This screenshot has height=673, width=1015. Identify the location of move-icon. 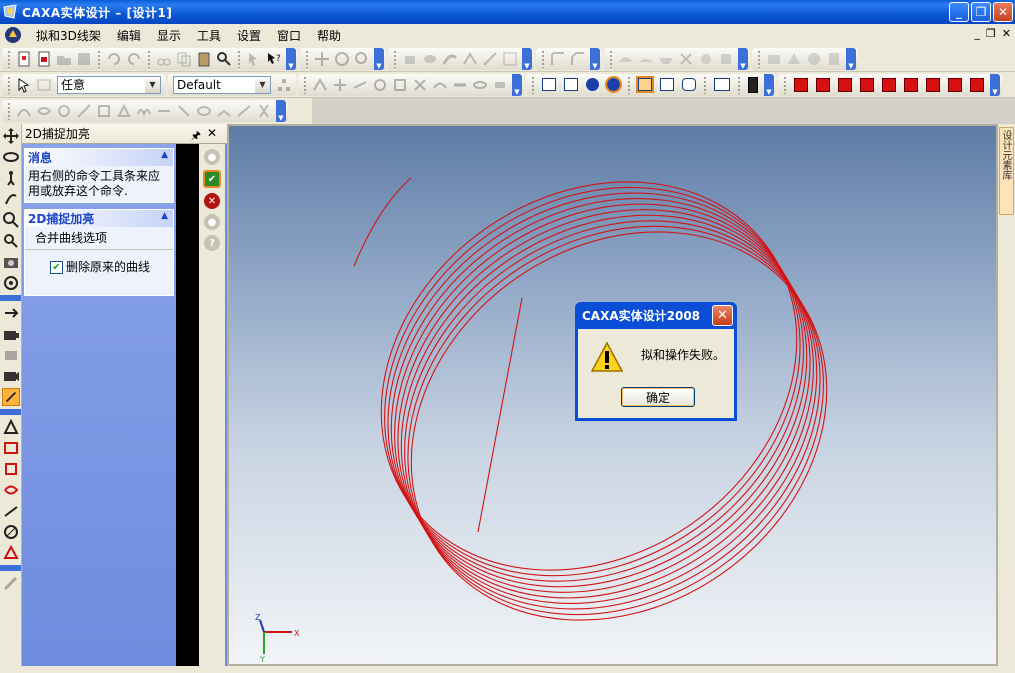
(322, 59).